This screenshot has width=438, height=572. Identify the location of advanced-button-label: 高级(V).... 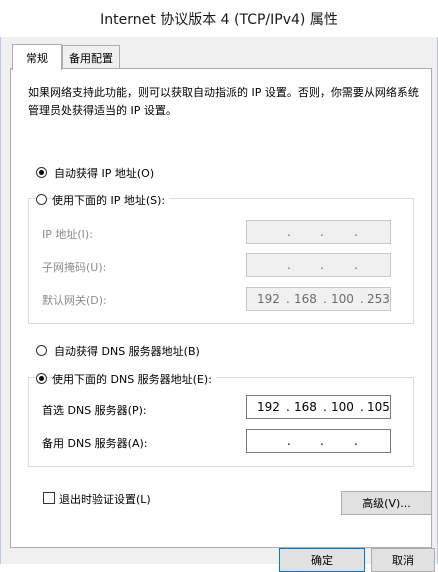
(386, 503).